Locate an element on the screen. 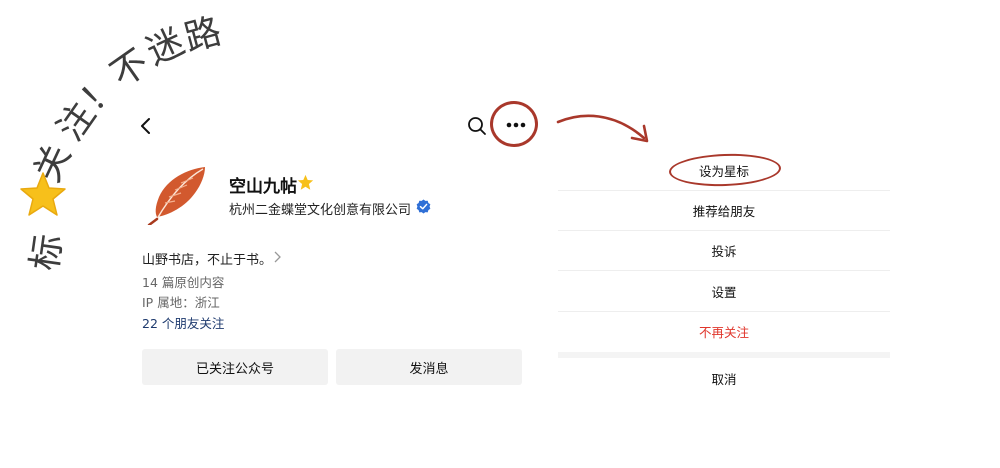  menu-item-recommend: 推荐给朋友 is located at coordinates (724, 210).